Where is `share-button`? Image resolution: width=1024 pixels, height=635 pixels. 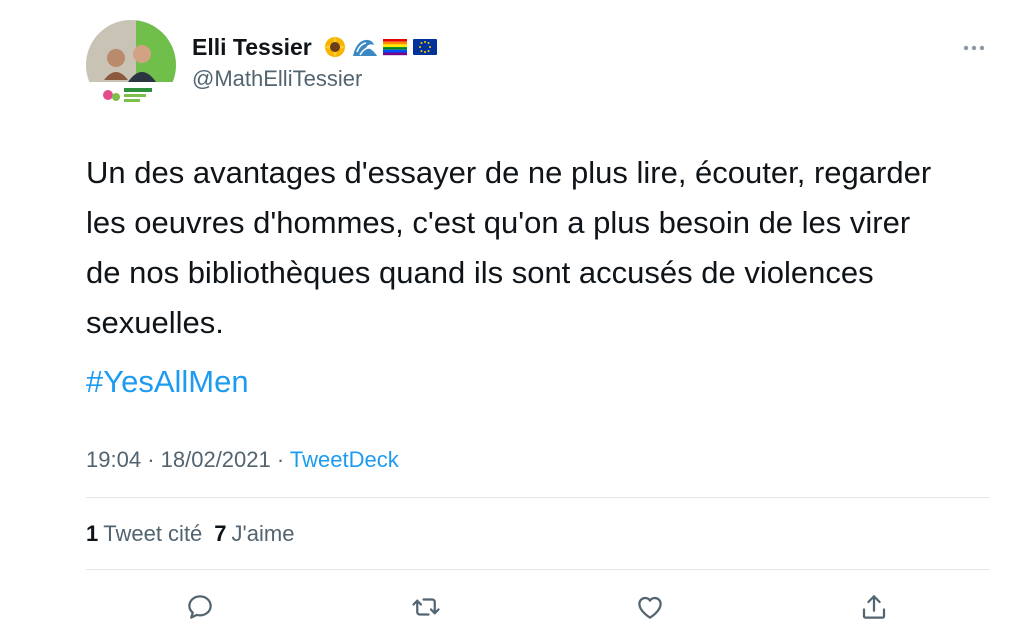
share-button is located at coordinates (874, 607).